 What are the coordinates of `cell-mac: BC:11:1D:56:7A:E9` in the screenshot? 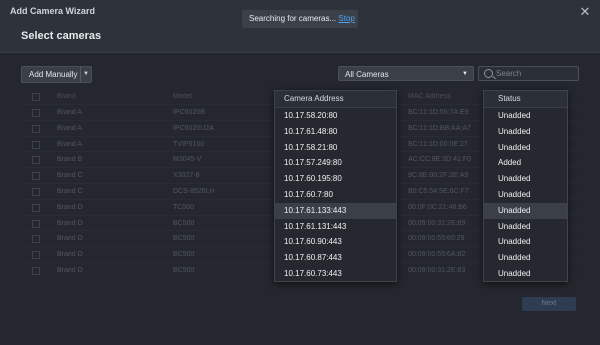 It's located at (438, 112).